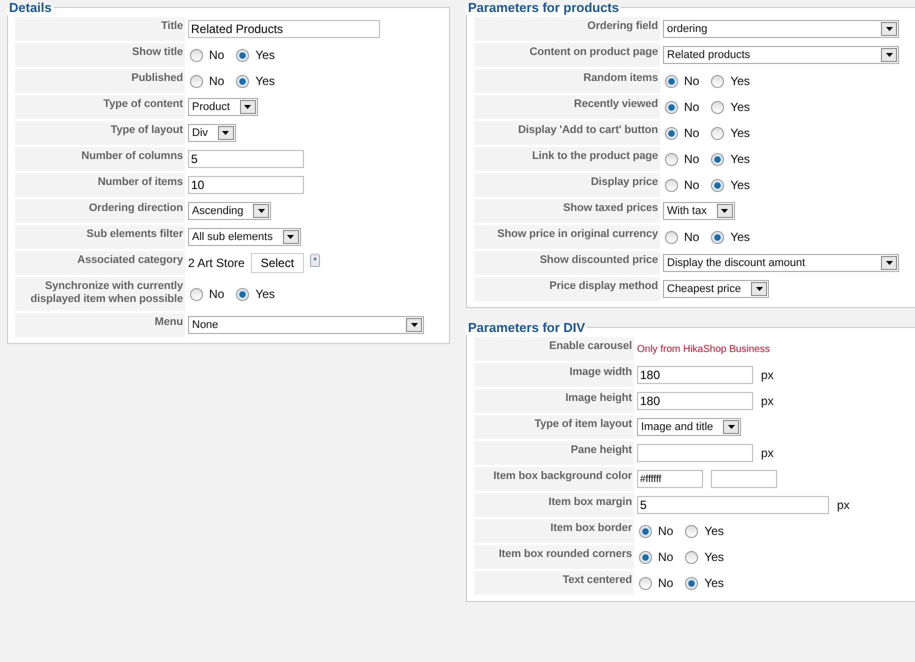 The height and width of the screenshot is (662, 915). Describe the element at coordinates (554, 453) in the screenshot. I see `field-label: Pane height` at that location.